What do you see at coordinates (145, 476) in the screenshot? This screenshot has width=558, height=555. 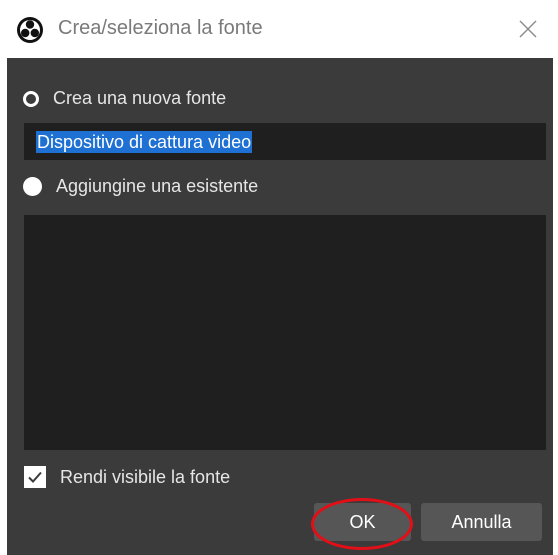 I see `visibility-label: Rendi visibile la fonte` at bounding box center [145, 476].